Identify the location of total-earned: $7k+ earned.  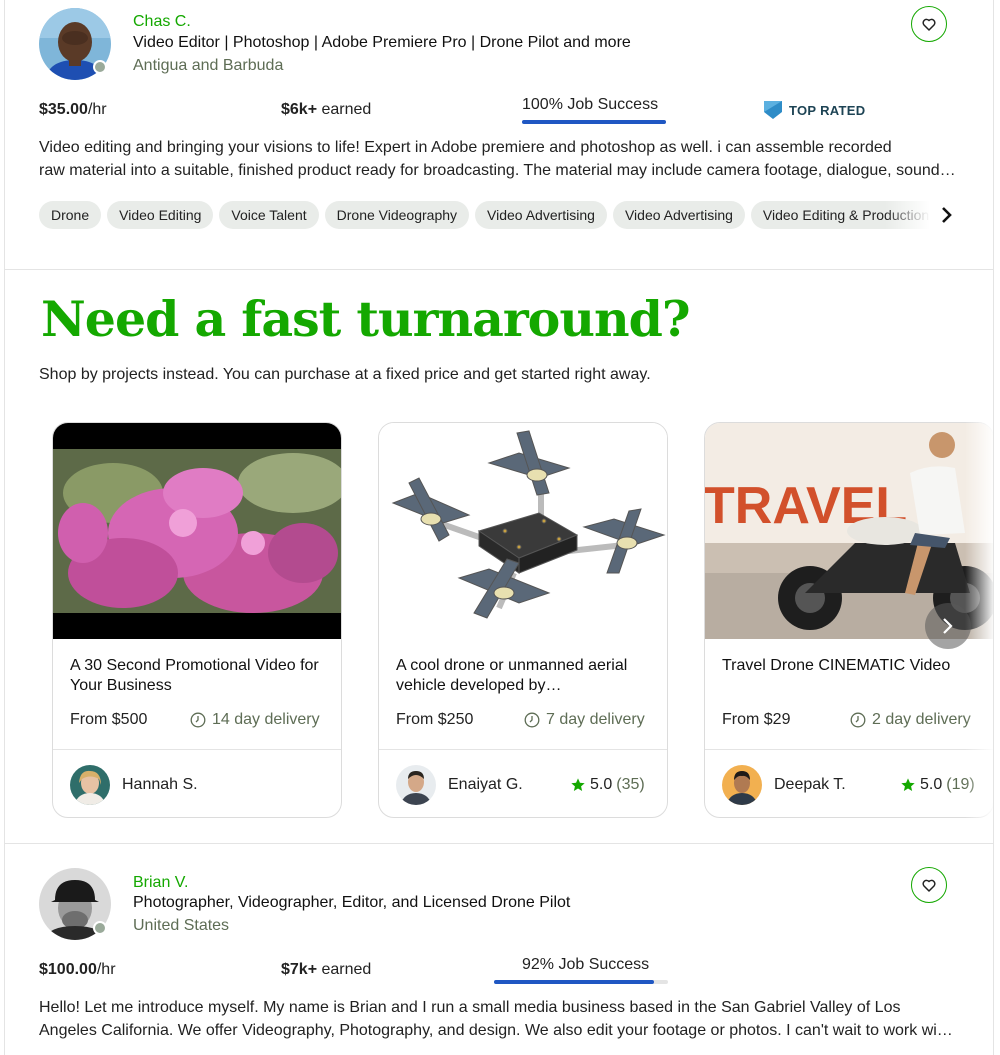
(326, 970).